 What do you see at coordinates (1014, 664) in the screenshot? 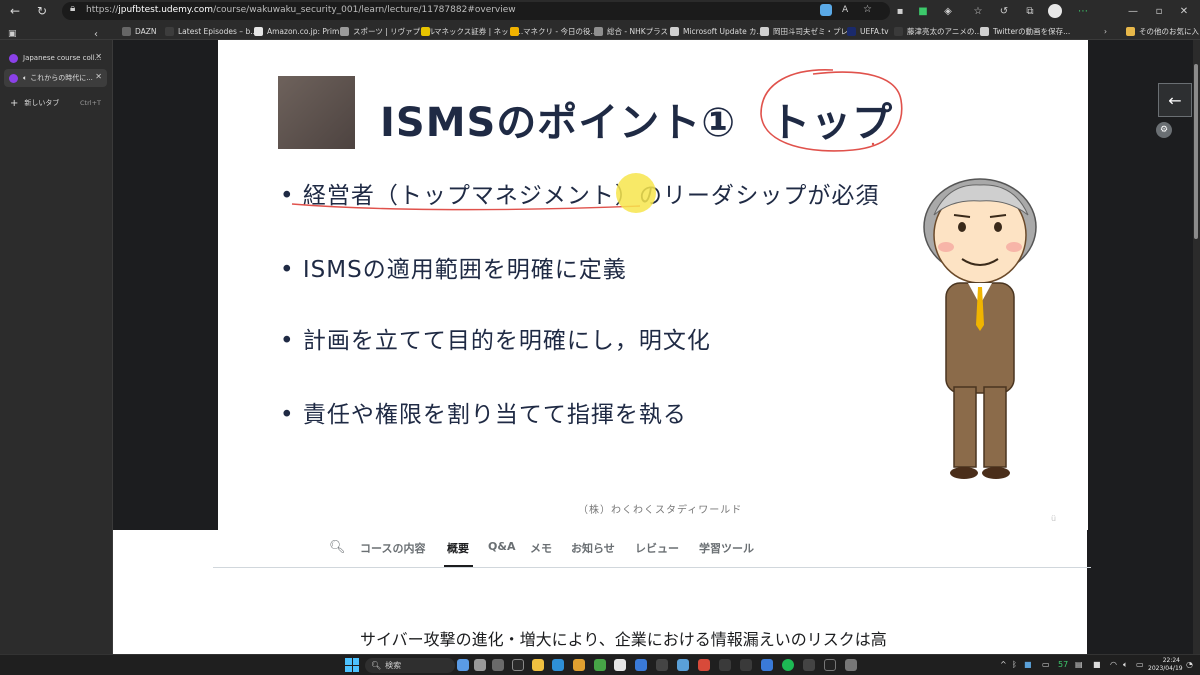
I see `bluetooth-icon: ᛒ` at bounding box center [1014, 664].